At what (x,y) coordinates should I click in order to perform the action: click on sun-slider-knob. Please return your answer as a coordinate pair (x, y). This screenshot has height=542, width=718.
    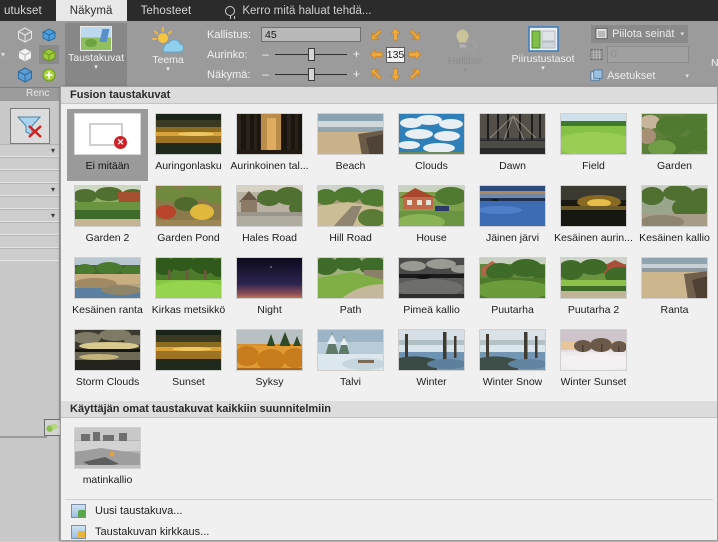
    Looking at the image, I should click on (312, 54).